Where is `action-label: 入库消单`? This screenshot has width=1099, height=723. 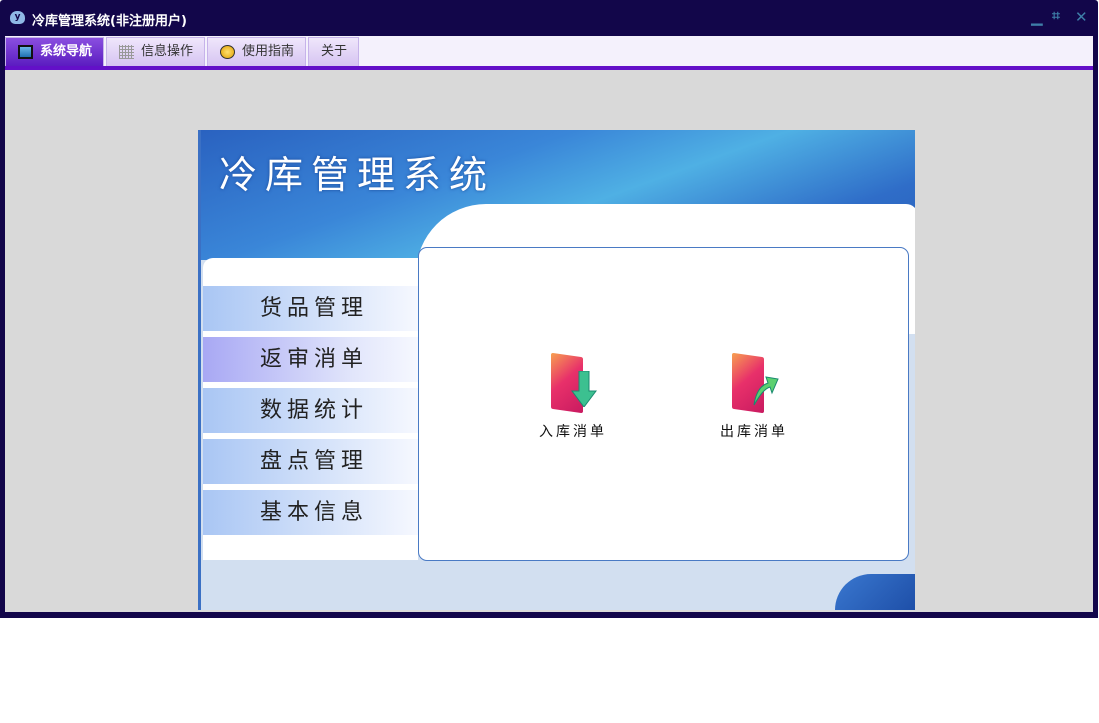
action-label: 入库消单 is located at coordinates (573, 432).